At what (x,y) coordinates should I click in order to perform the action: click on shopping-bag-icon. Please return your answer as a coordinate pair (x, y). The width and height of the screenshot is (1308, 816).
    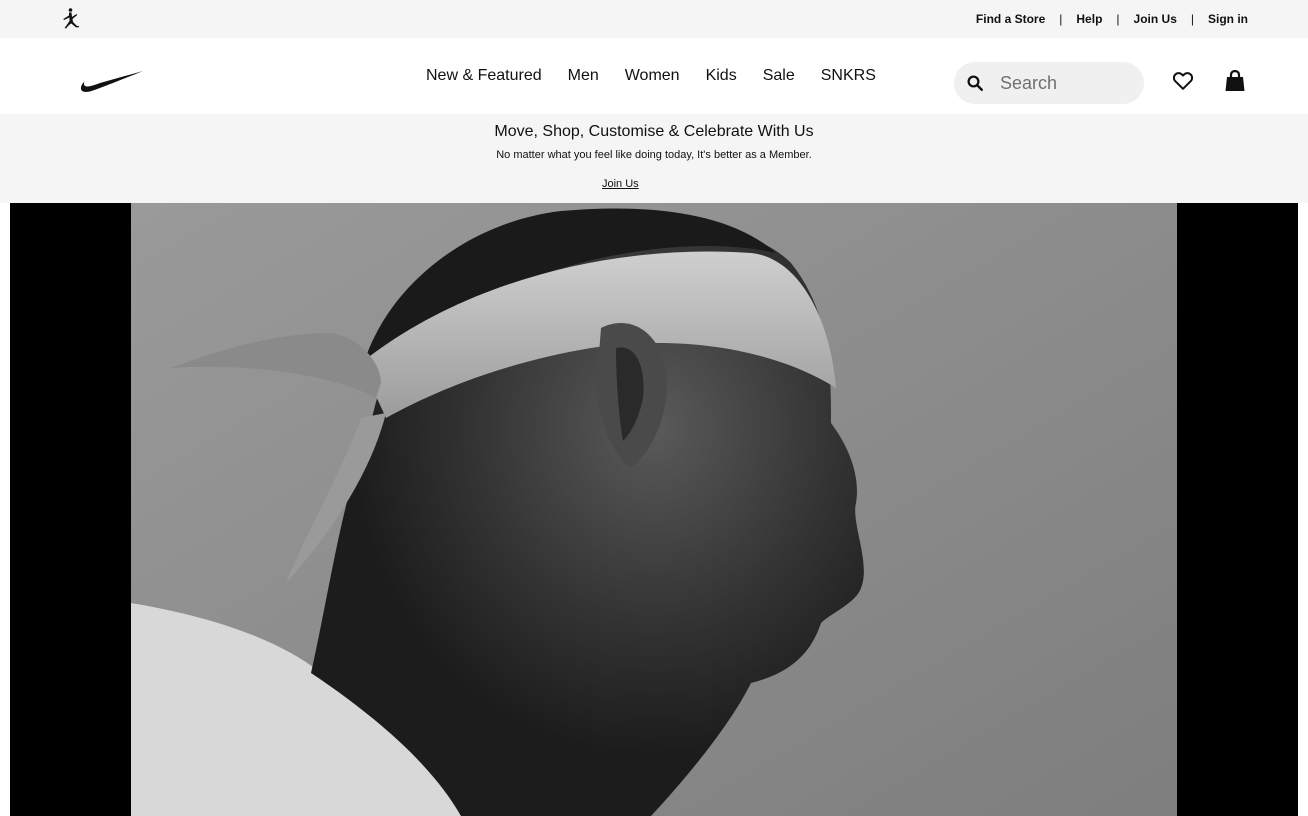
    Looking at the image, I should click on (1235, 80).